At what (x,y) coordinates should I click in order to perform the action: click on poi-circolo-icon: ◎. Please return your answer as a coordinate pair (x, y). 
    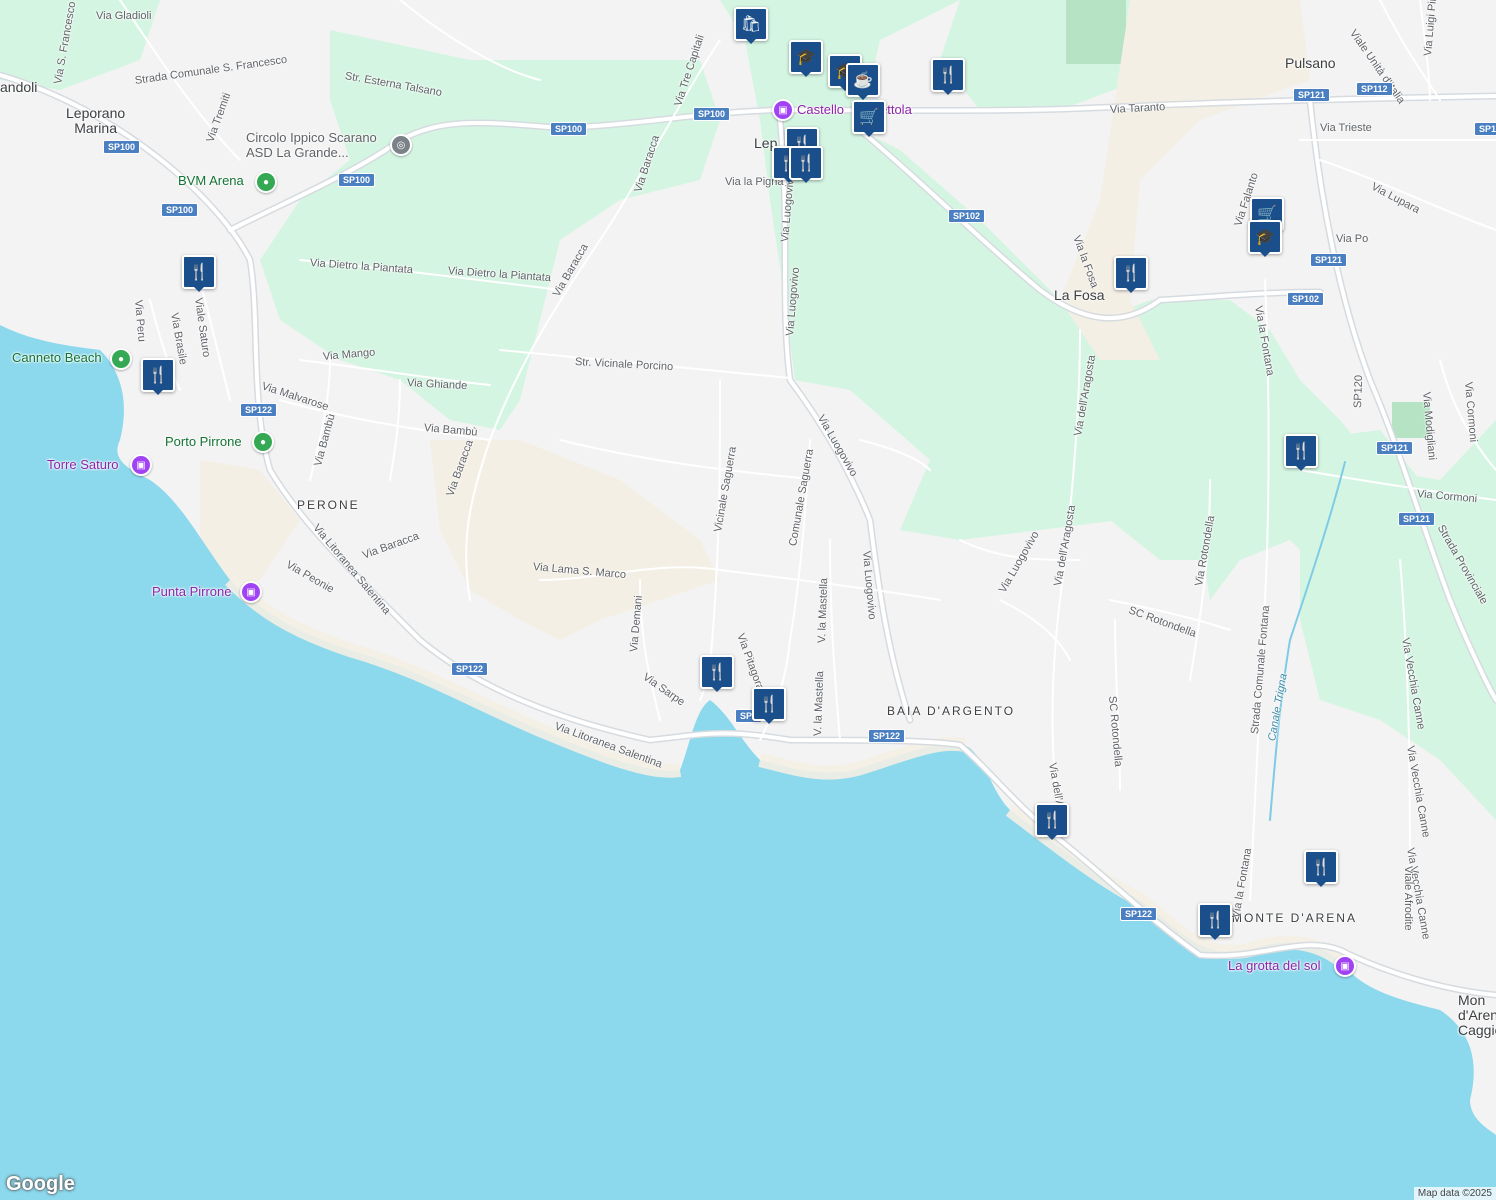
    Looking at the image, I should click on (401, 145).